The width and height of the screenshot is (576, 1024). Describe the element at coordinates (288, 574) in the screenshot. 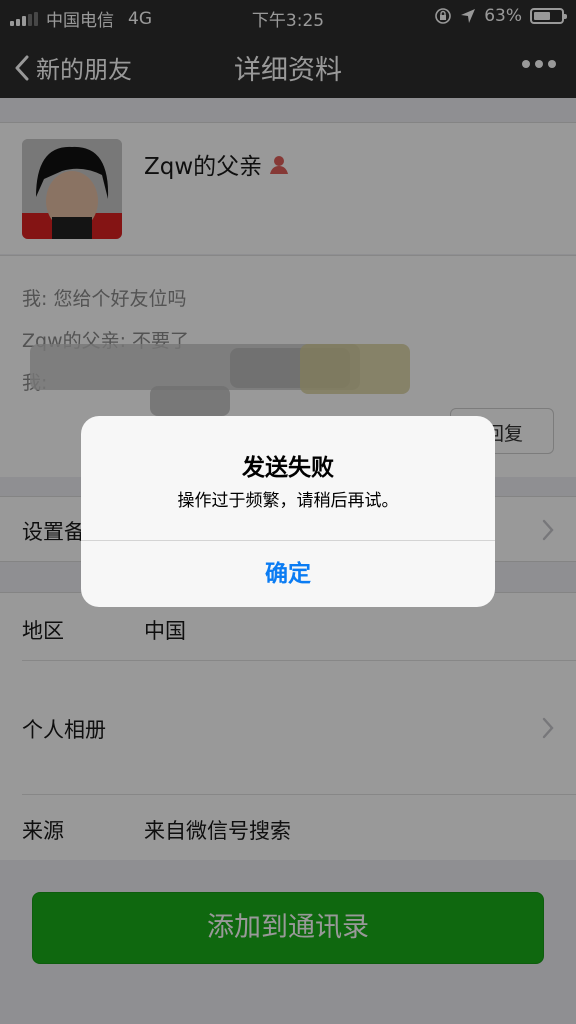

I see `confirm-button: 确定` at that location.